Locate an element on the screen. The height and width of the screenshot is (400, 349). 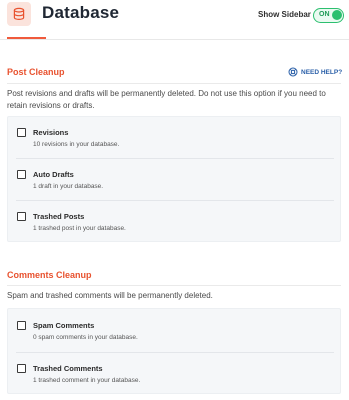
show-sidebar-label: Show Sidebar is located at coordinates (284, 14).